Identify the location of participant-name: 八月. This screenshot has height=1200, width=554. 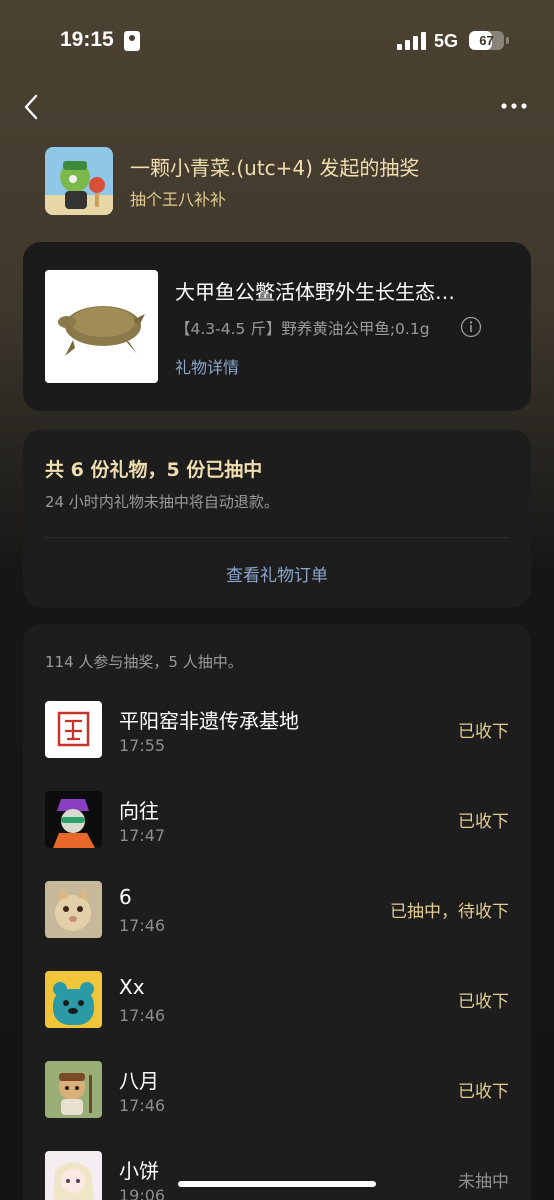
(139, 1081).